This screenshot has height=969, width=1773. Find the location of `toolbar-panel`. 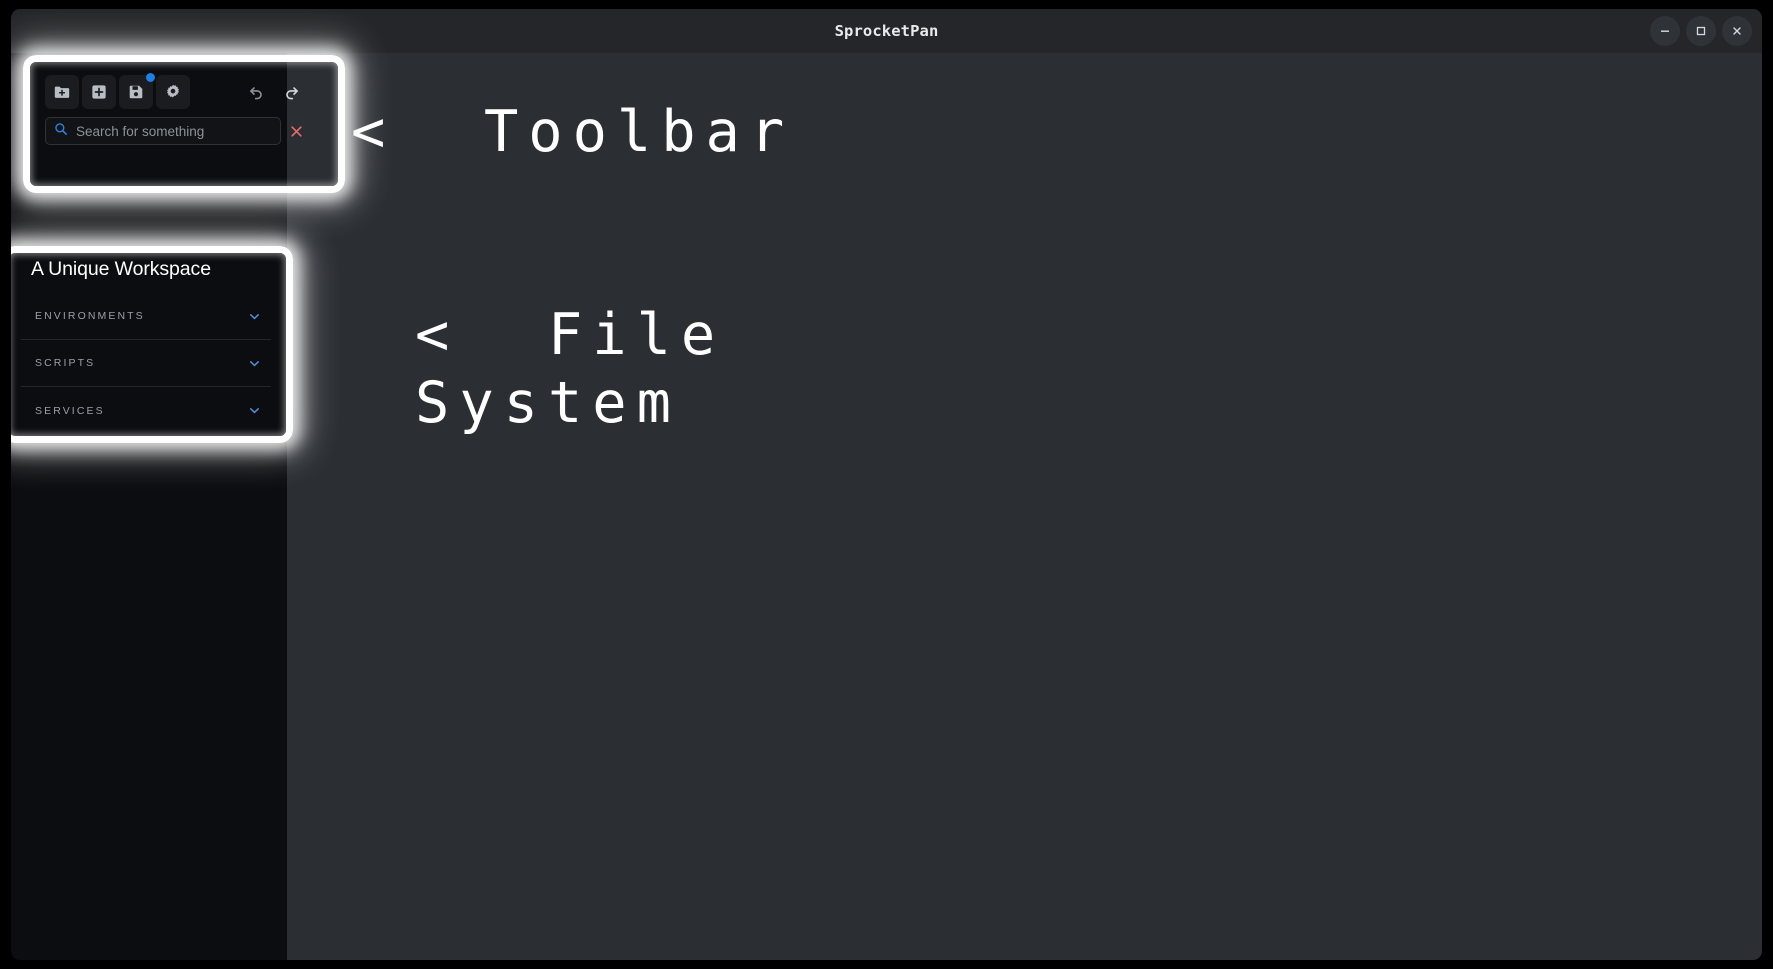

toolbar-panel is located at coordinates (177, 111).